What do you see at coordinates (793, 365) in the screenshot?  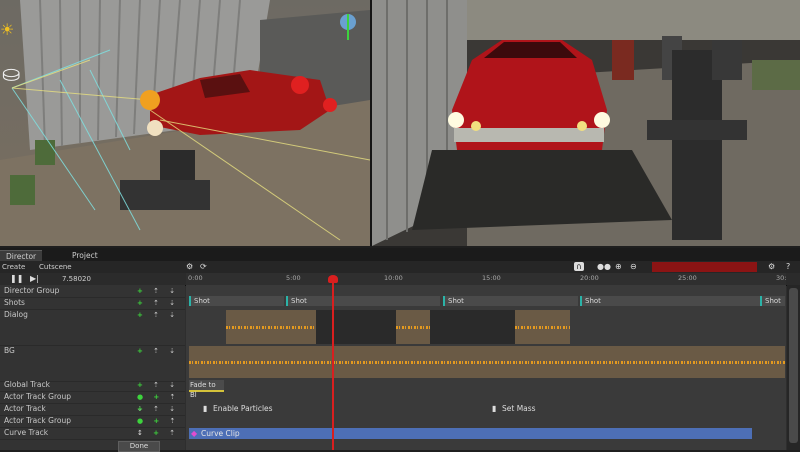 I see `scrollbar-thumb` at bounding box center [793, 365].